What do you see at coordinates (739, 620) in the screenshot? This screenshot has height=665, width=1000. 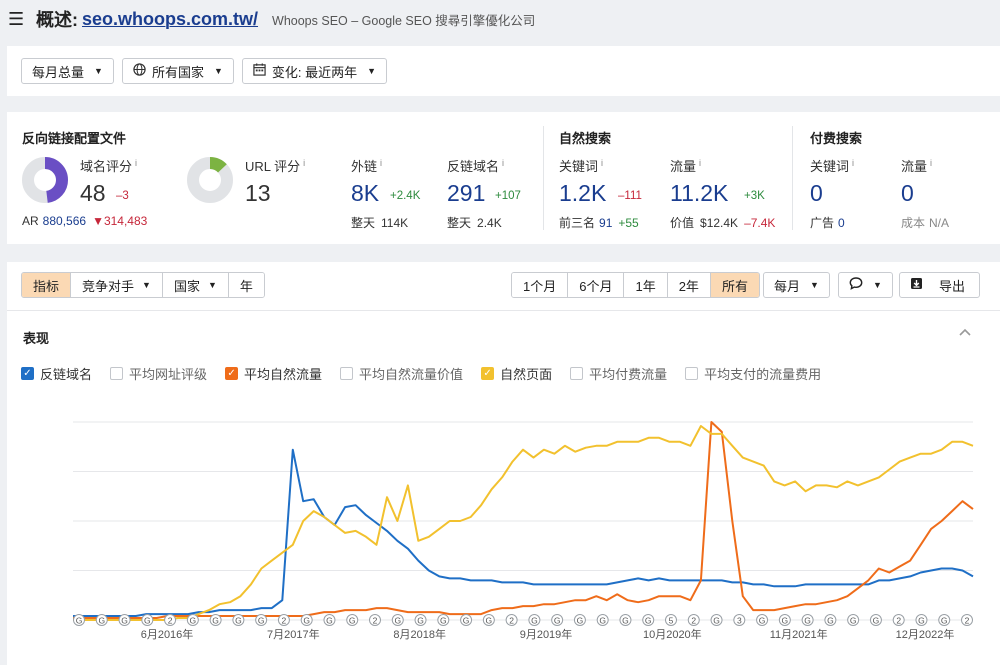 I see `annotation-marker-label: 3` at bounding box center [739, 620].